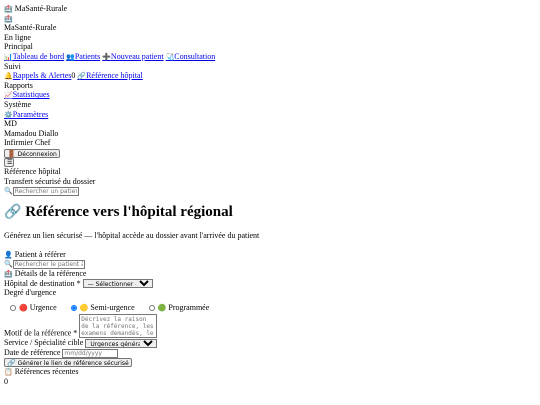 This screenshot has width=540, height=405. Describe the element at coordinates (272, 264) in the screenshot. I see `patient-search-row: 🔍` at that location.